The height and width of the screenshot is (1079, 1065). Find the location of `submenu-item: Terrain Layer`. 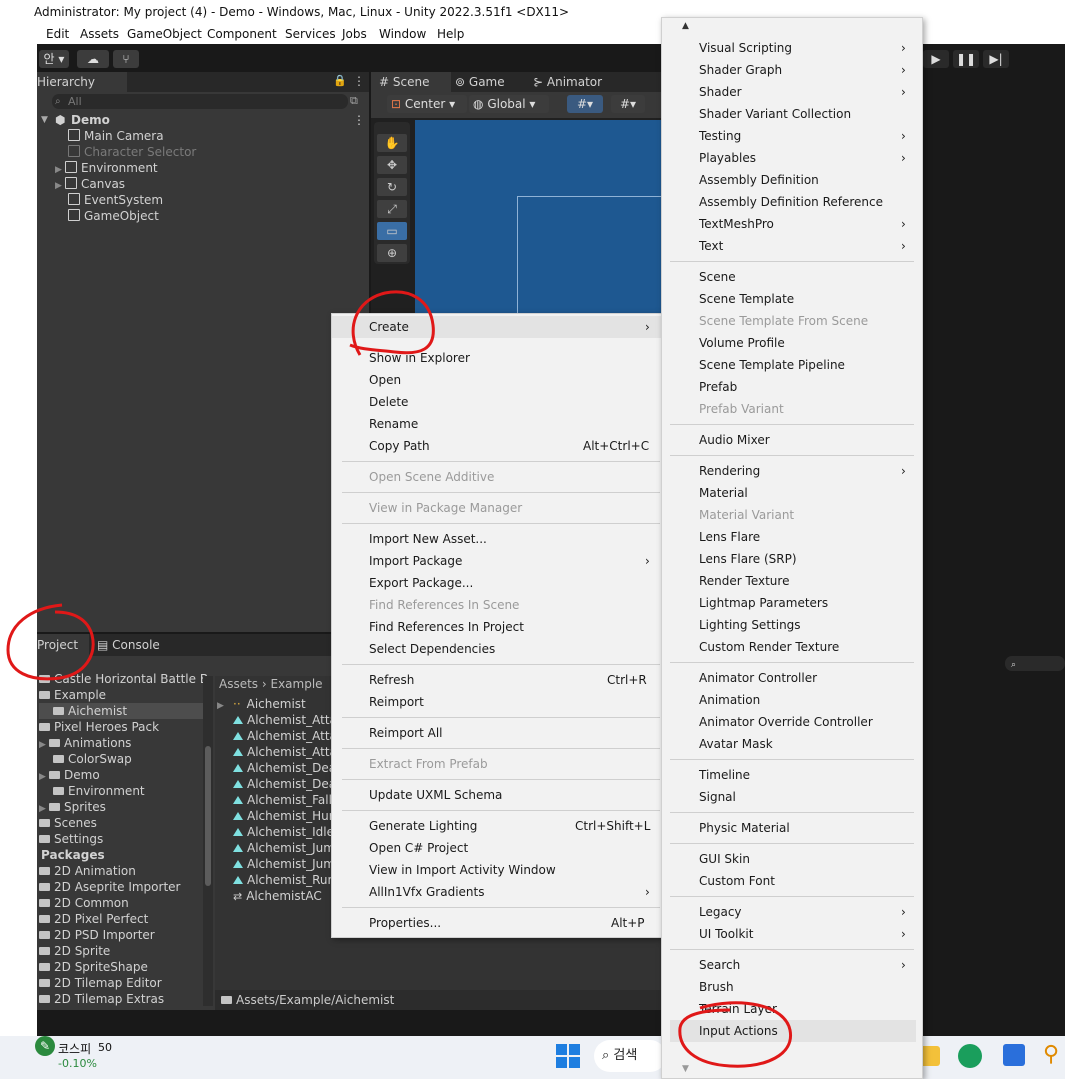

submenu-item: Terrain Layer is located at coordinates (792, 1009).